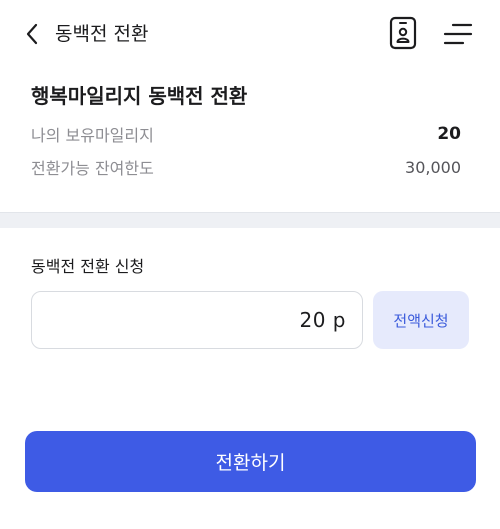 The image size is (500, 529). Describe the element at coordinates (246, 134) in the screenshot. I see `owned-mileage-row: 나의 보유마일리지 20` at that location.